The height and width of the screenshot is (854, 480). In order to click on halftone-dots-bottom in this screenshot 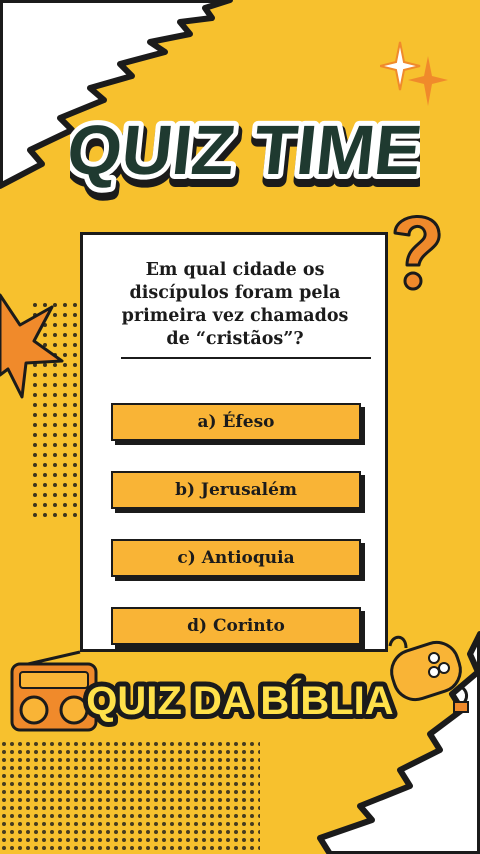, I will do `click(130, 797)`.